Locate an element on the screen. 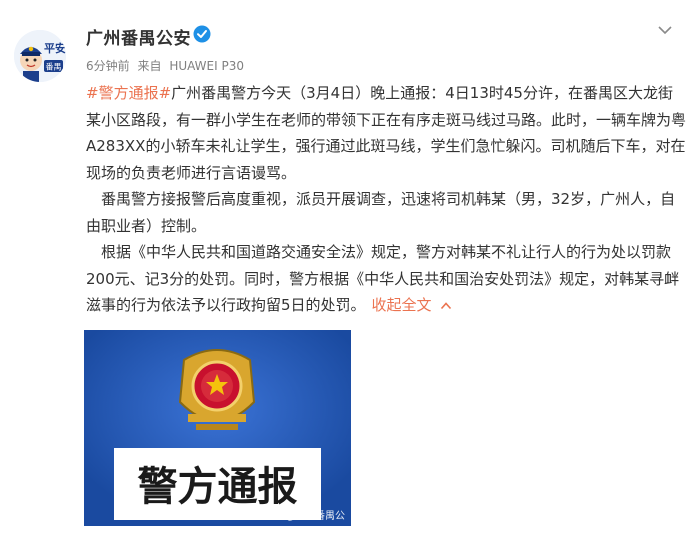 Image resolution: width=695 pixels, height=546 pixels. hashtag-link: #警方通报# is located at coordinates (128, 93).